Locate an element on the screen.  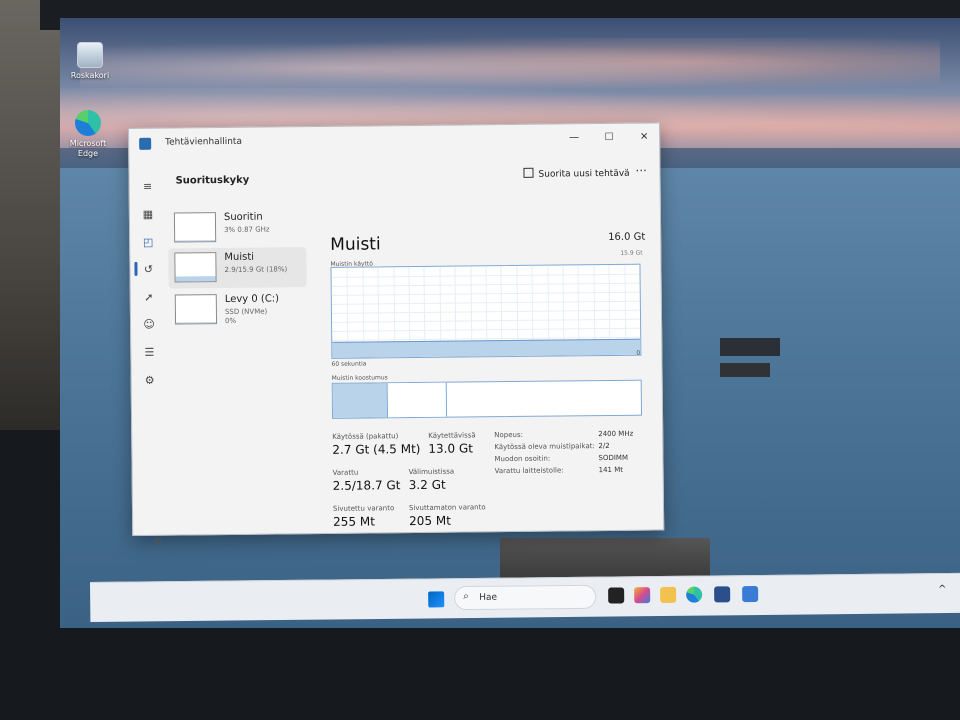
navigation-sidebar: ≡ ▦ ◰ ↺ ➚ ☺ ☰ ⚙ ⚙ is located at coordinates (149, 353).